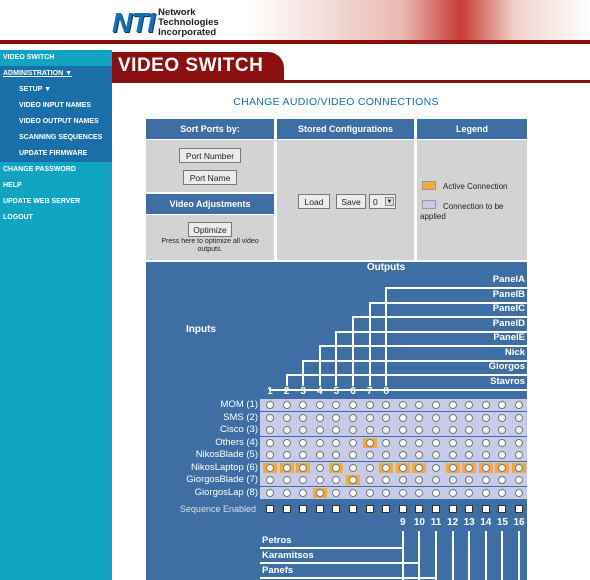 The image size is (590, 580). What do you see at coordinates (56, 154) in the screenshot?
I see `sidebar-item-update-firmware: UPDATE FIRMWARE` at bounding box center [56, 154].